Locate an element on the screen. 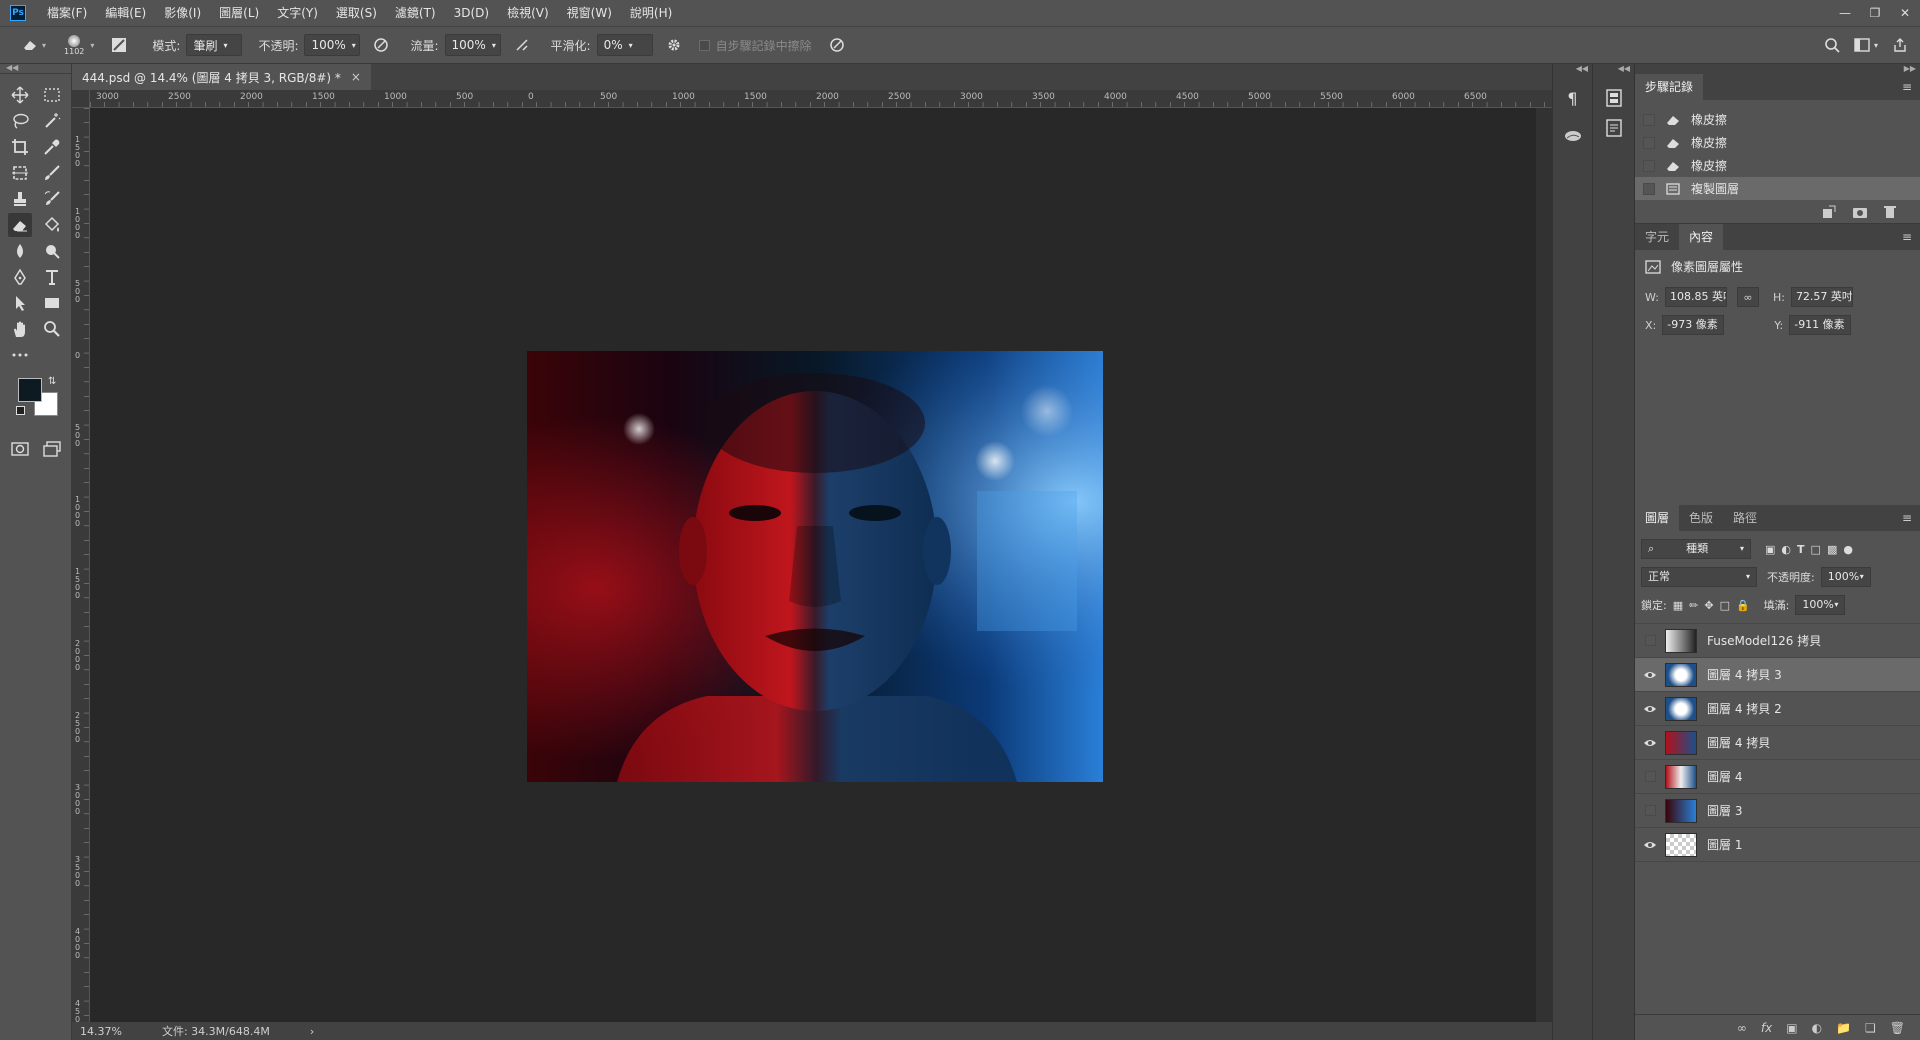 The image size is (1920, 1040). flow-input: 100% ▾ is located at coordinates (472, 45).